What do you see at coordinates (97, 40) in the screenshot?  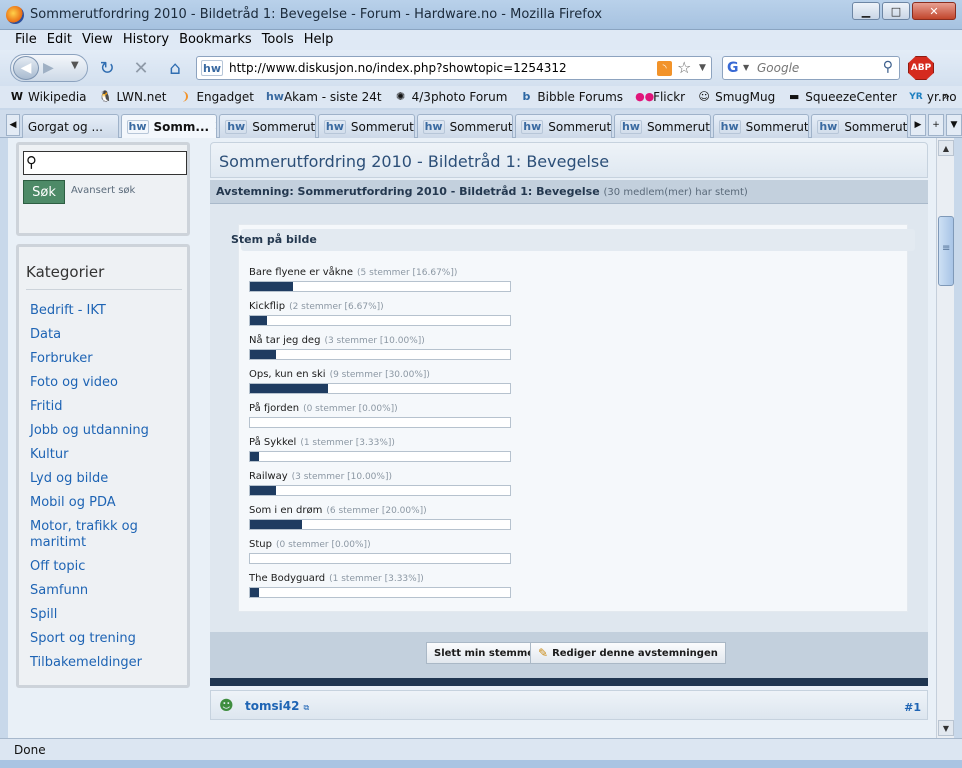 I see `menu-view: View` at bounding box center [97, 40].